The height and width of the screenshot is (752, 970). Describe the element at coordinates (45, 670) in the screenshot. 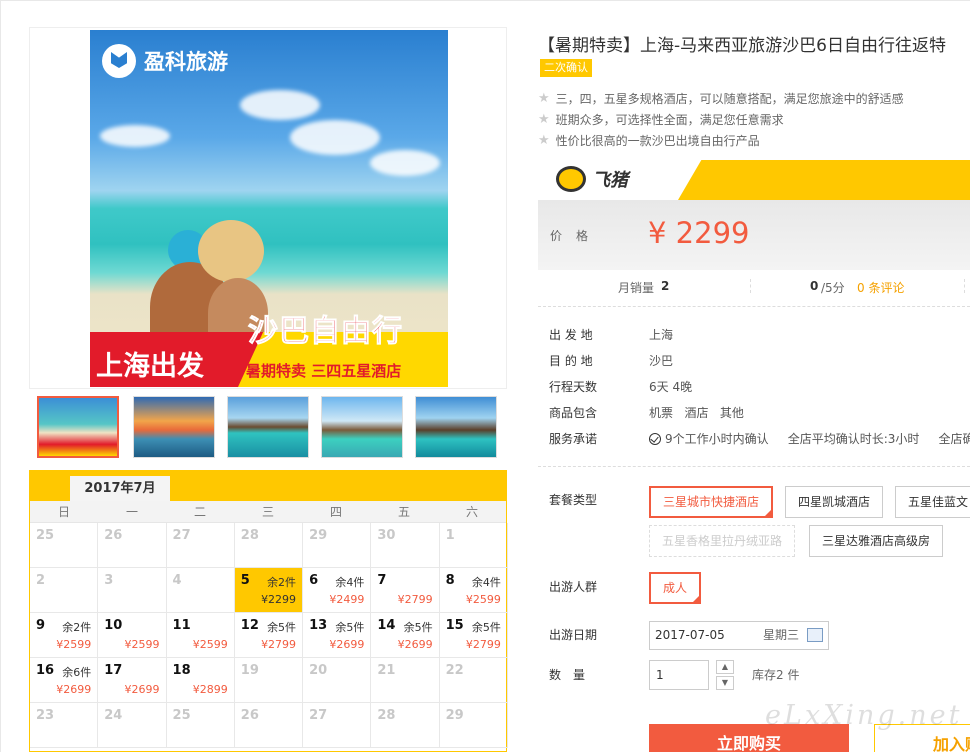

I see `day-number: 16` at that location.